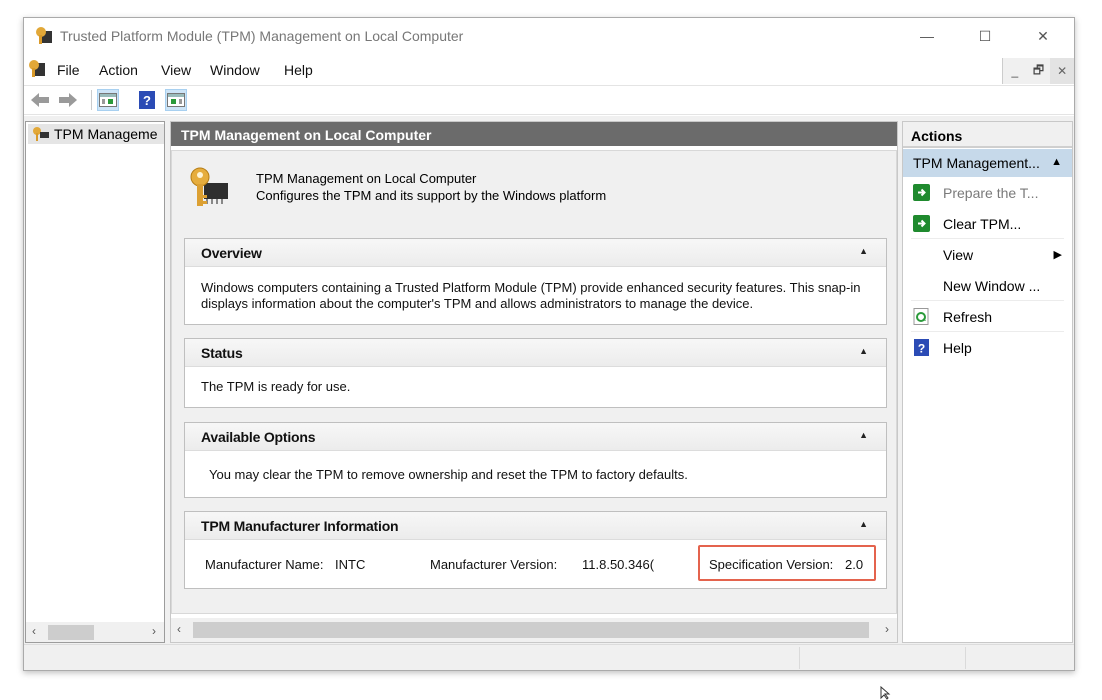  I want to click on status-bar, so click(549, 657).